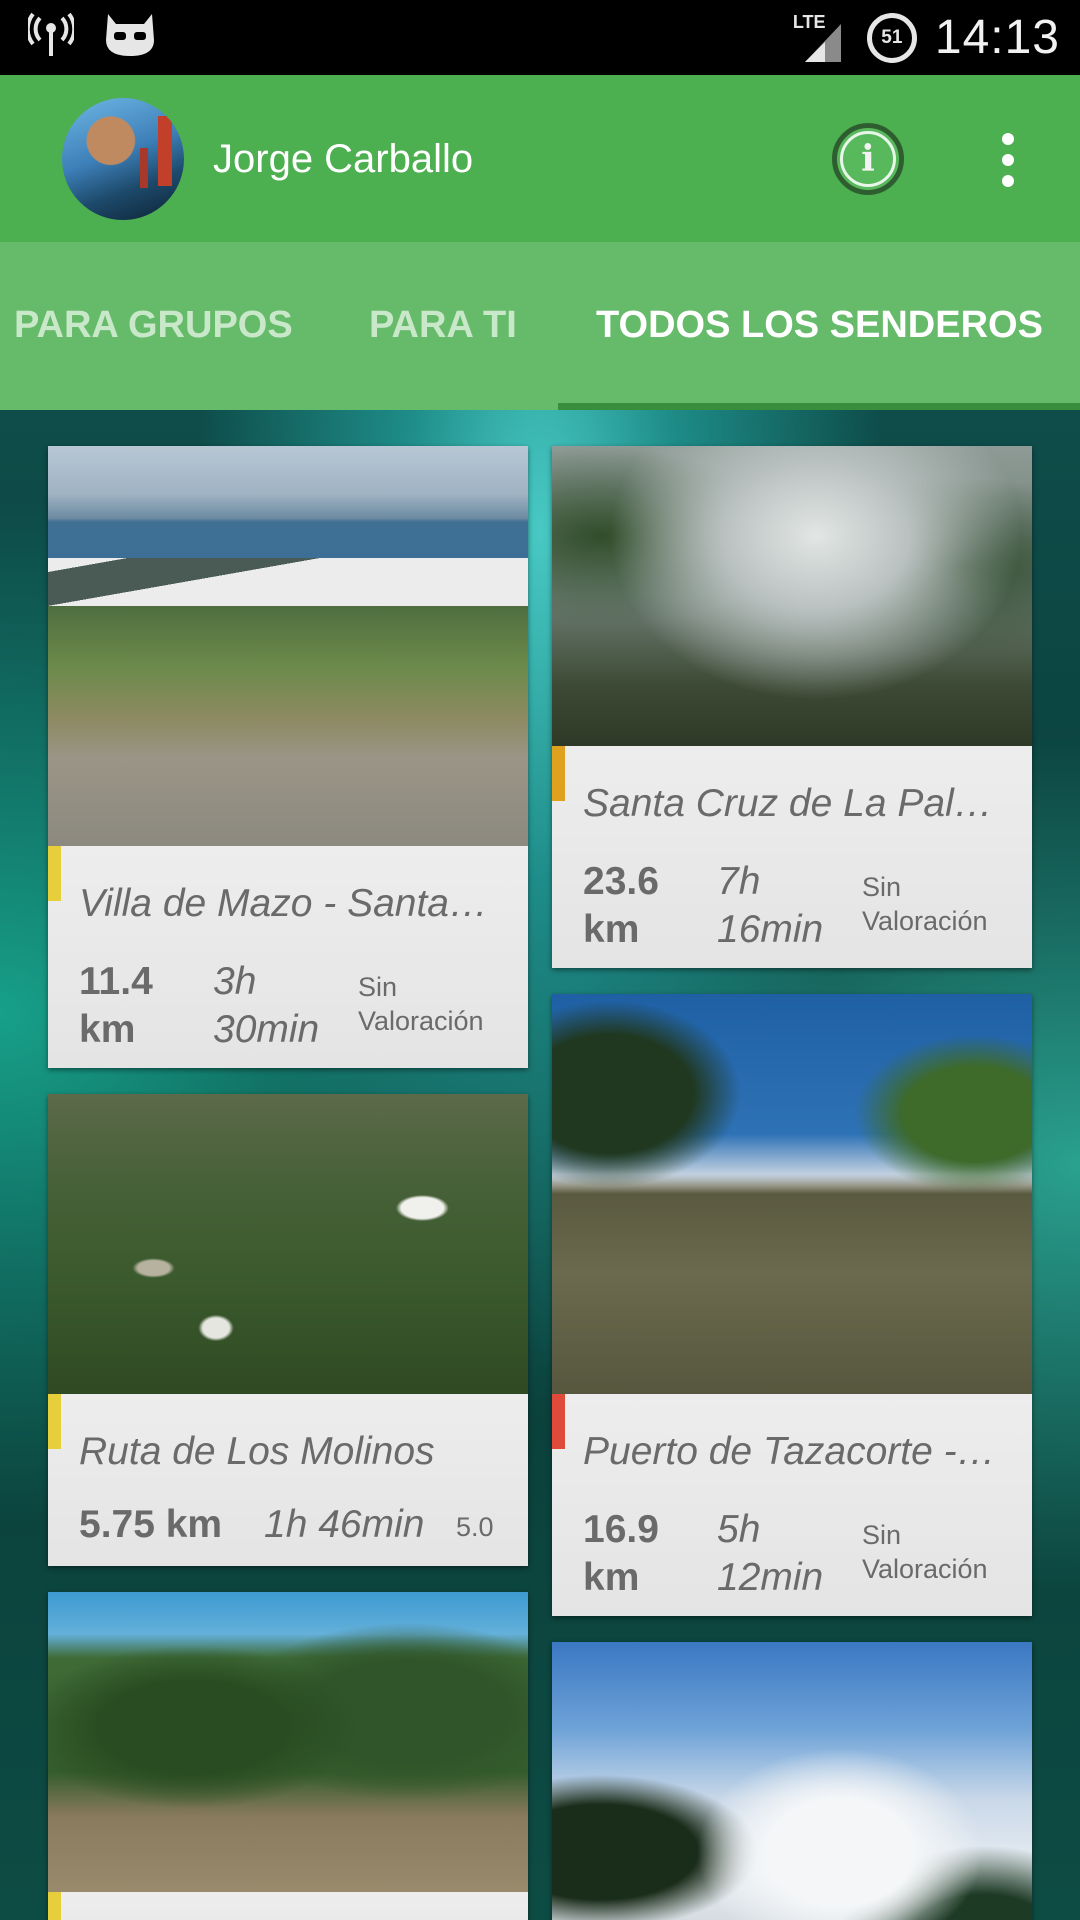 This screenshot has width=1080, height=1920. I want to click on info-icon: i, so click(868, 159).